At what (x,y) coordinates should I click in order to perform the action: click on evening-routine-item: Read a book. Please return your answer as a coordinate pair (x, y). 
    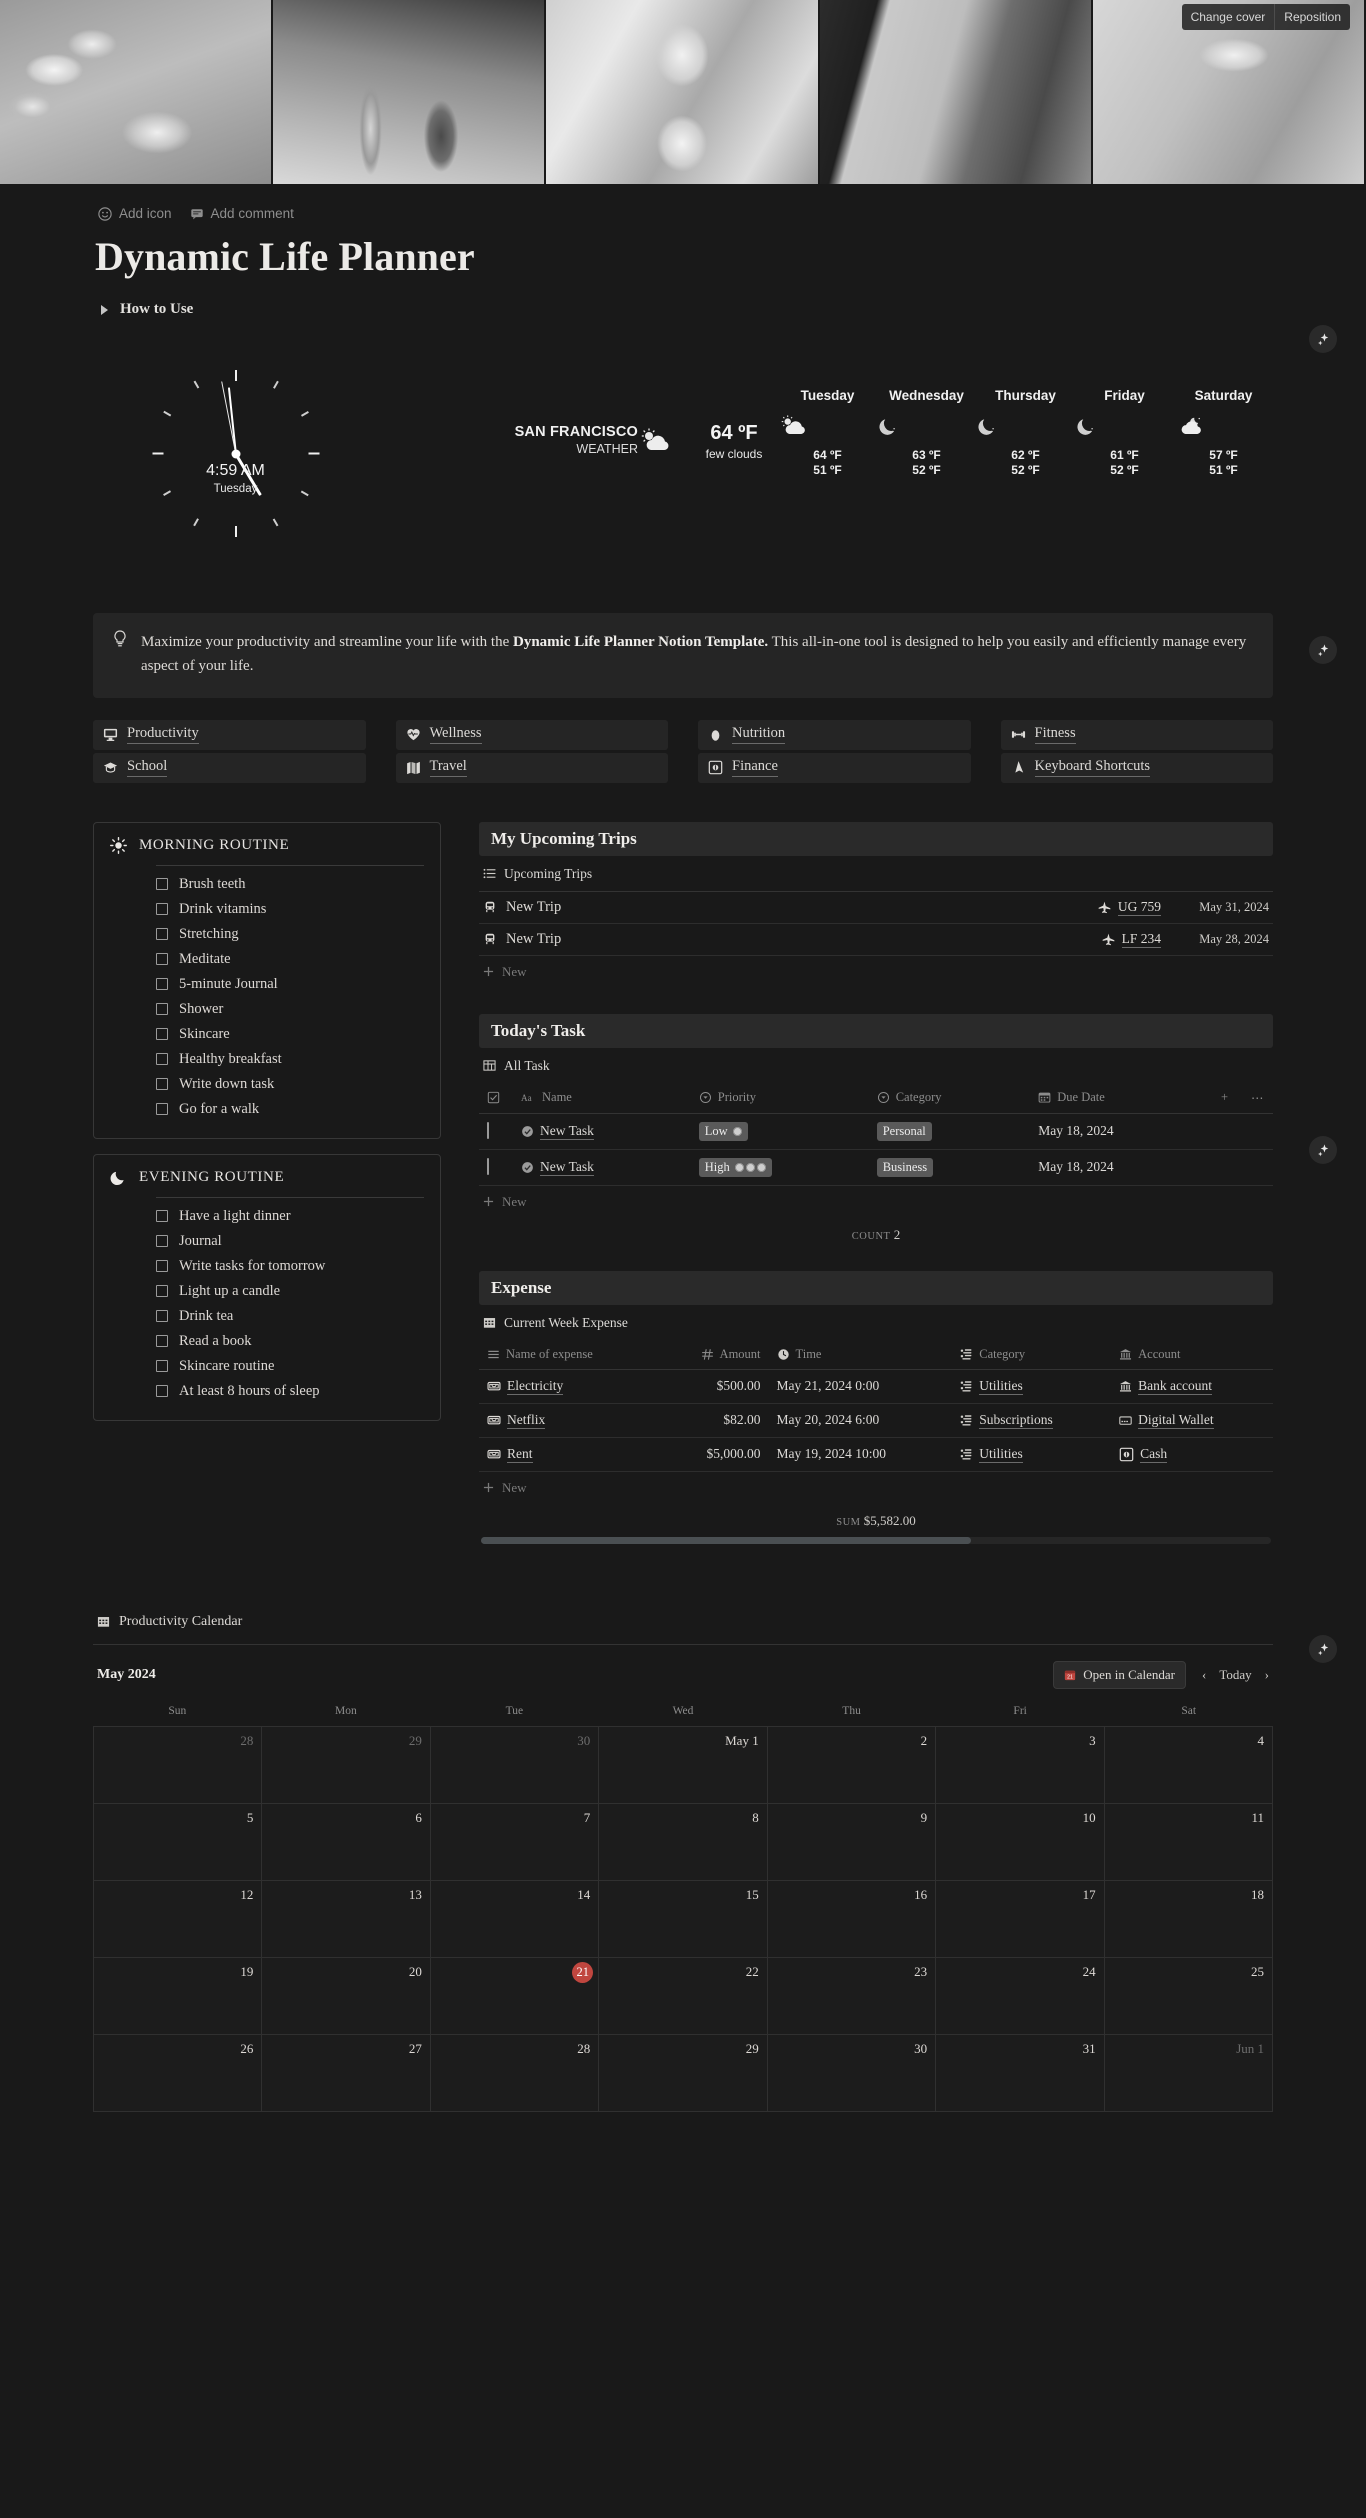
    Looking at the image, I should click on (267, 1341).